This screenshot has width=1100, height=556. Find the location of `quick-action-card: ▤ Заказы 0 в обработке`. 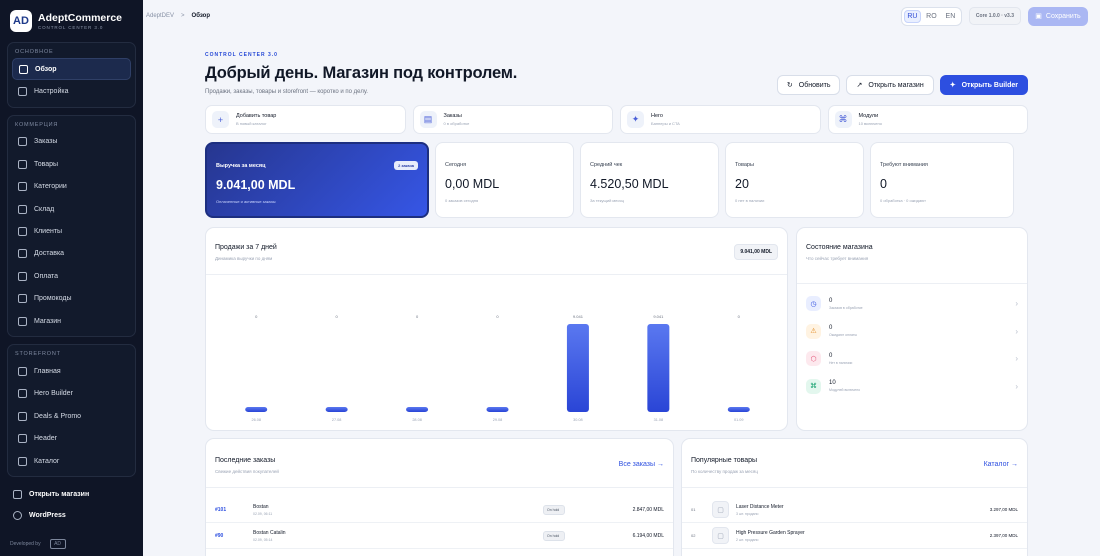

quick-action-card: ▤ Заказы 0 в обработке is located at coordinates (512, 119).